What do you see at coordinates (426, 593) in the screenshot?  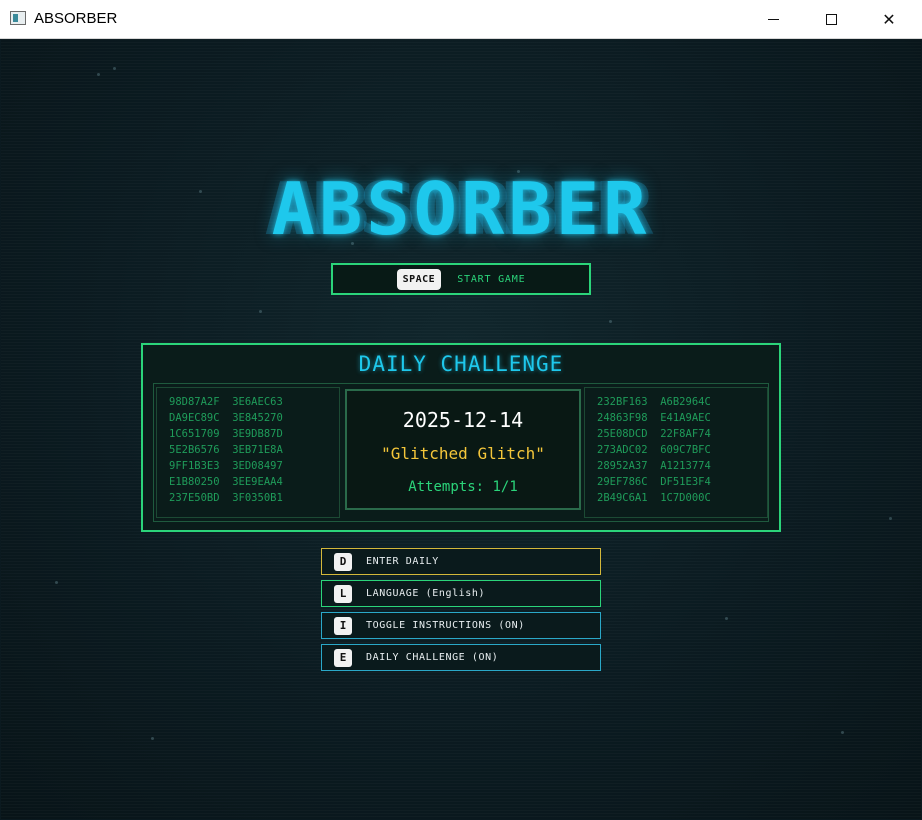 I see `menu-label: LANGUAGE (English)` at bounding box center [426, 593].